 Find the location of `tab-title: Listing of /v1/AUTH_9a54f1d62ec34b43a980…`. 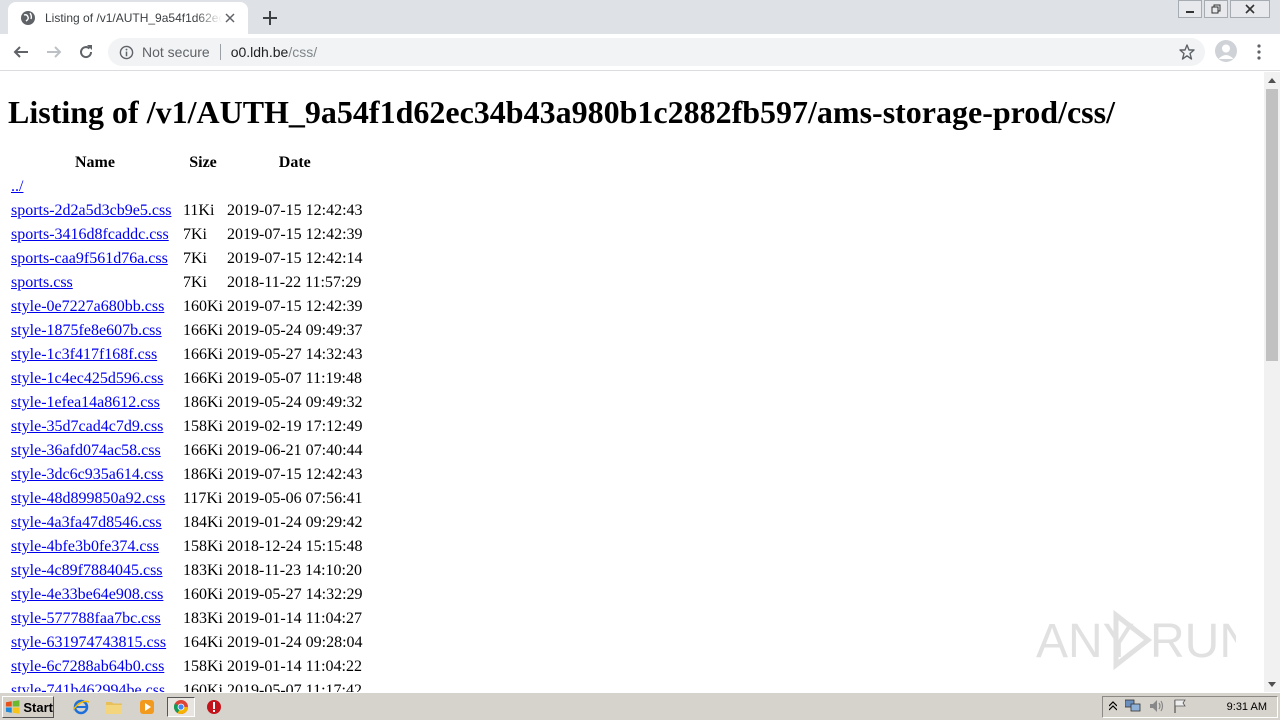

tab-title: Listing of /v1/AUTH_9a54f1d62ec34b43a980… is located at coordinates (133, 18).